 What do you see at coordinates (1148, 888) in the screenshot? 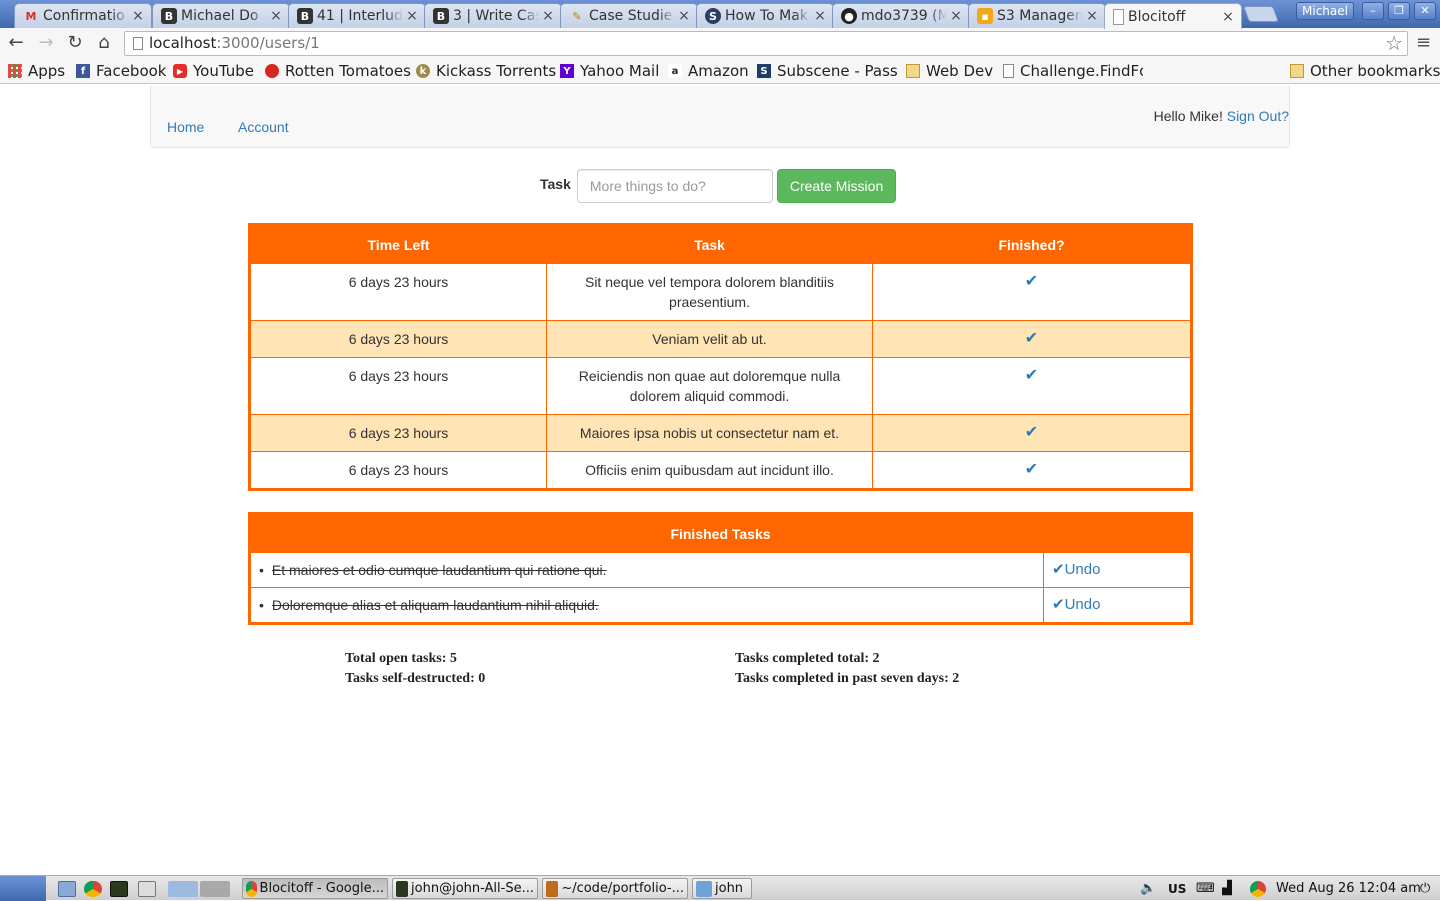
I see `volume-icon: 🔈` at bounding box center [1148, 888].